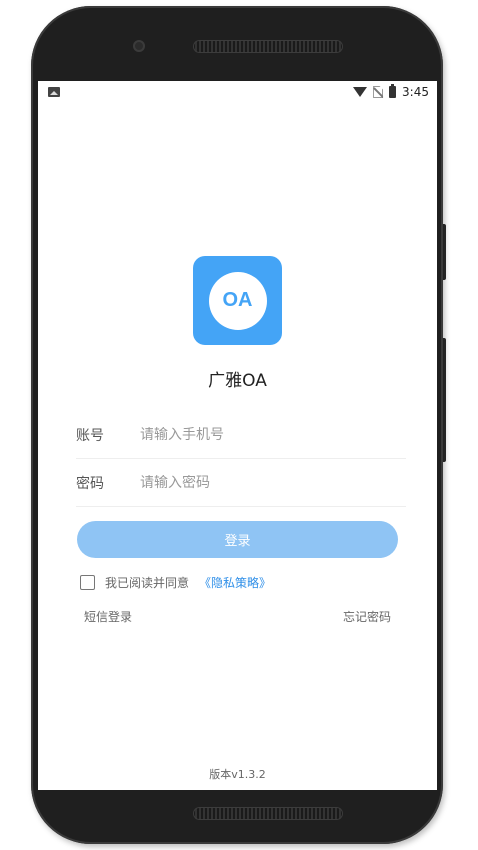  What do you see at coordinates (237, 774) in the screenshot?
I see `version-label: 版本v1.3.2` at bounding box center [237, 774].